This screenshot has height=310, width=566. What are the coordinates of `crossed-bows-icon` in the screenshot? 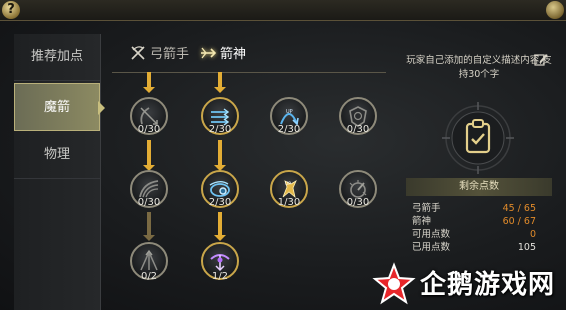 It's located at (138, 53).